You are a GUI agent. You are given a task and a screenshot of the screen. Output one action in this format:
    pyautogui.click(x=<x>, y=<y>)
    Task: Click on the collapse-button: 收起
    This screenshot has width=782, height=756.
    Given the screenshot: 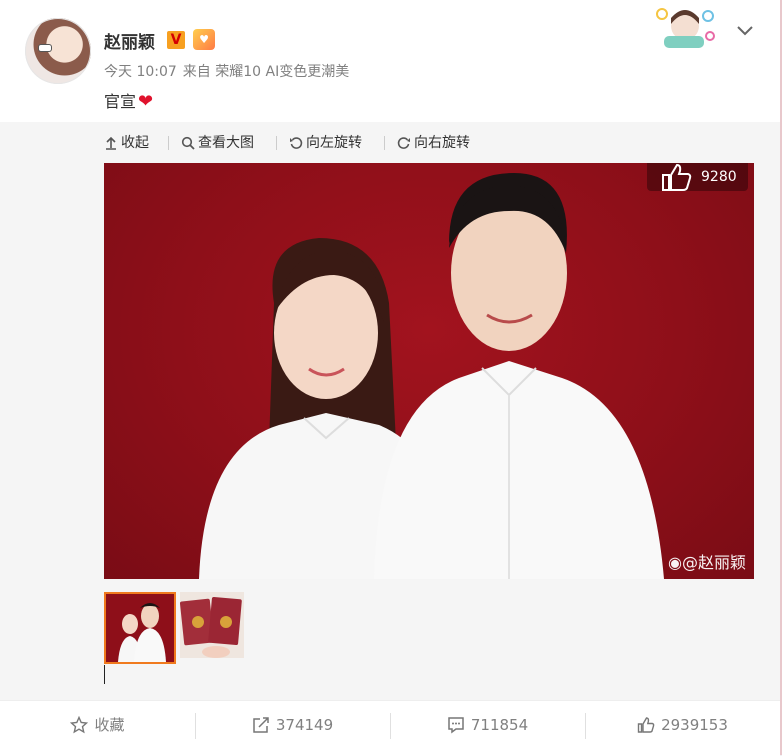 What is the action you would take?
    pyautogui.click(x=126, y=143)
    